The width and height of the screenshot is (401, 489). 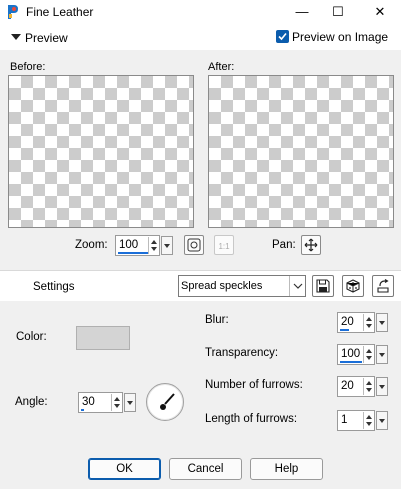 I want to click on zoom-fit-icon, so click(x=194, y=245).